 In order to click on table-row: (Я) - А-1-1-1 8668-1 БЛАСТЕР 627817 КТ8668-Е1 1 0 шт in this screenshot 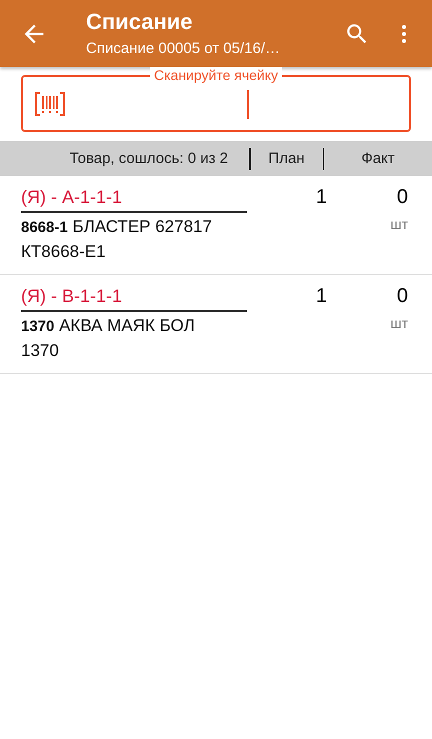, I will do `click(216, 225)`.